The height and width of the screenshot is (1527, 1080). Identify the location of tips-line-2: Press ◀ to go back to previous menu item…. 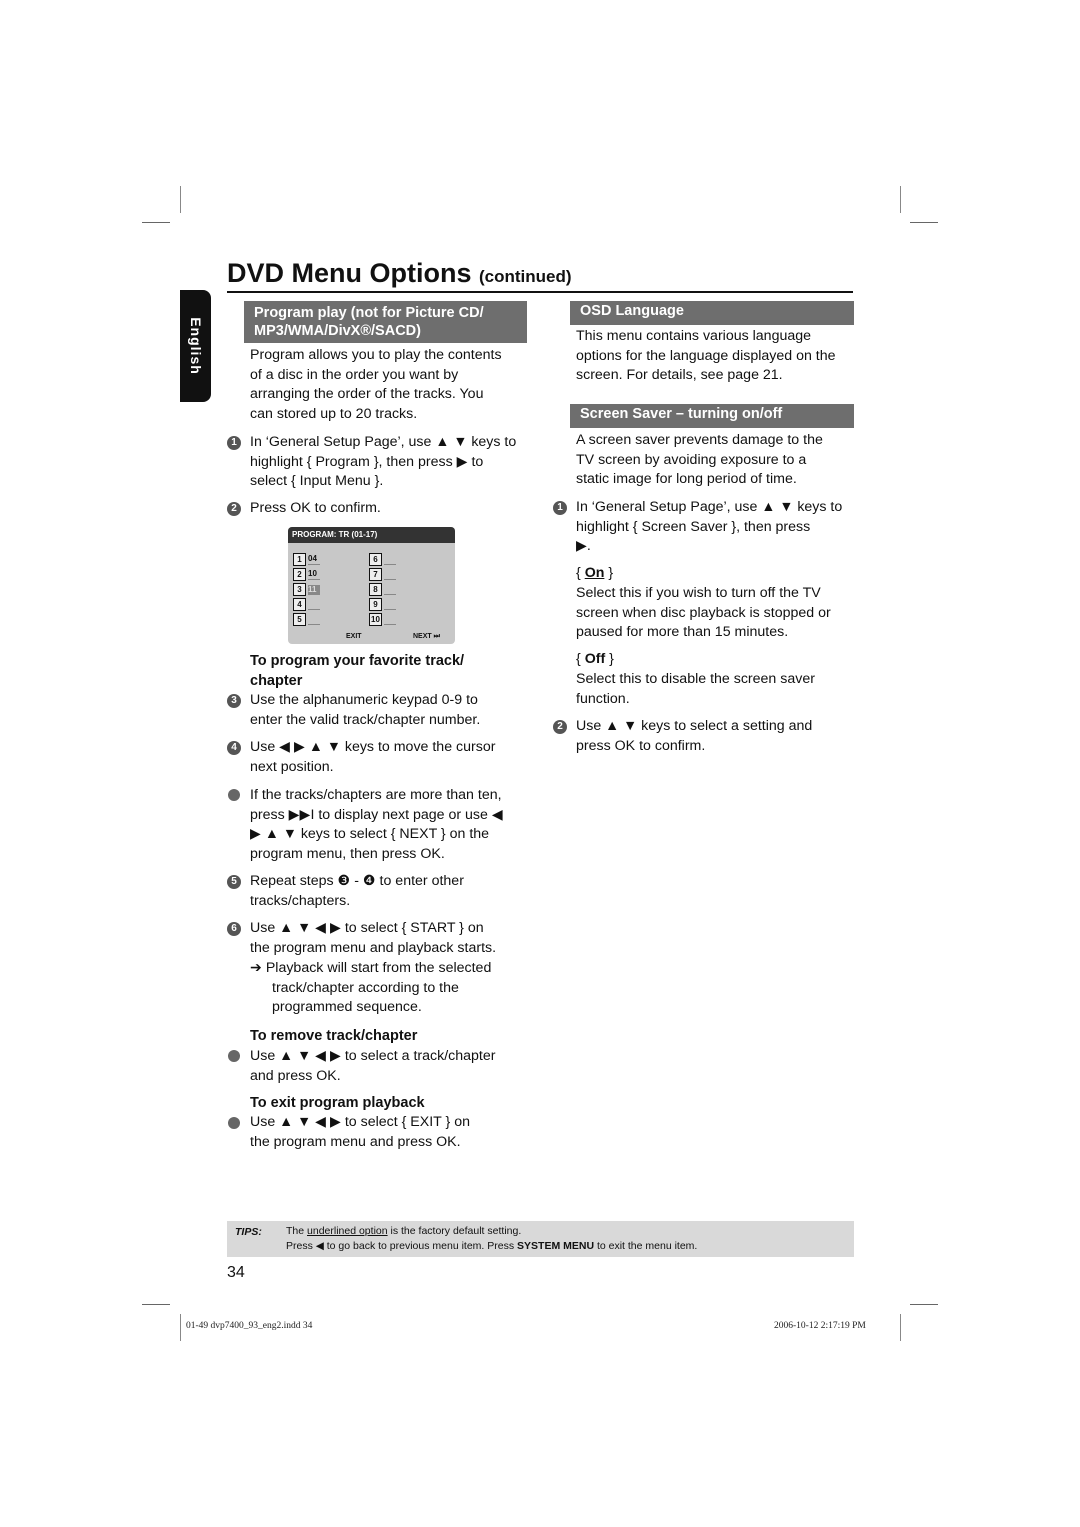
(491, 1246).